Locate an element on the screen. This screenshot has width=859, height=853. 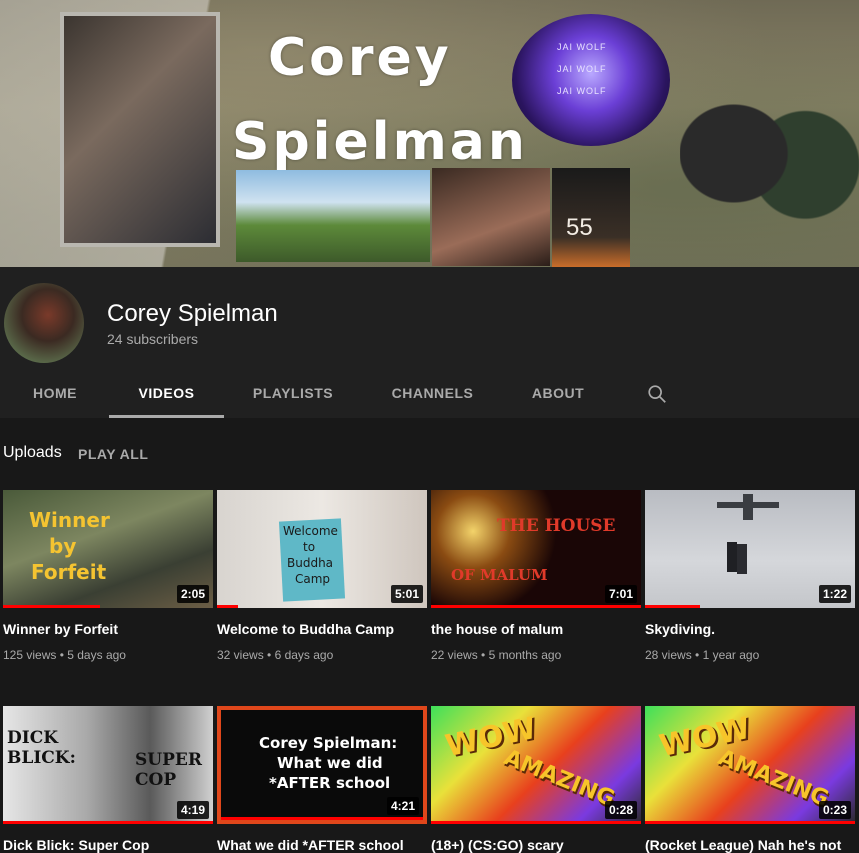
video-duration: 4:19 is located at coordinates (192, 810).